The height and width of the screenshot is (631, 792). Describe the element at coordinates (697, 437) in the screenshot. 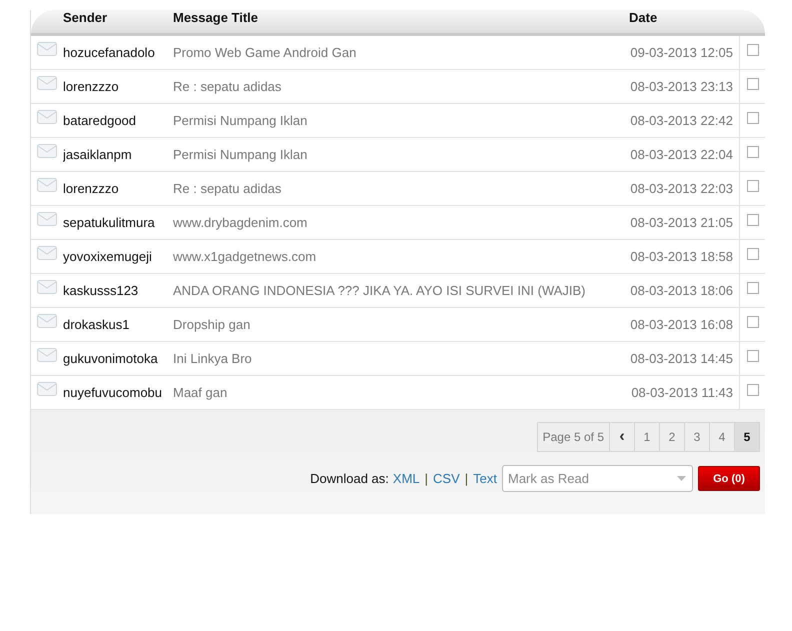

I see `page-button: 3` at that location.